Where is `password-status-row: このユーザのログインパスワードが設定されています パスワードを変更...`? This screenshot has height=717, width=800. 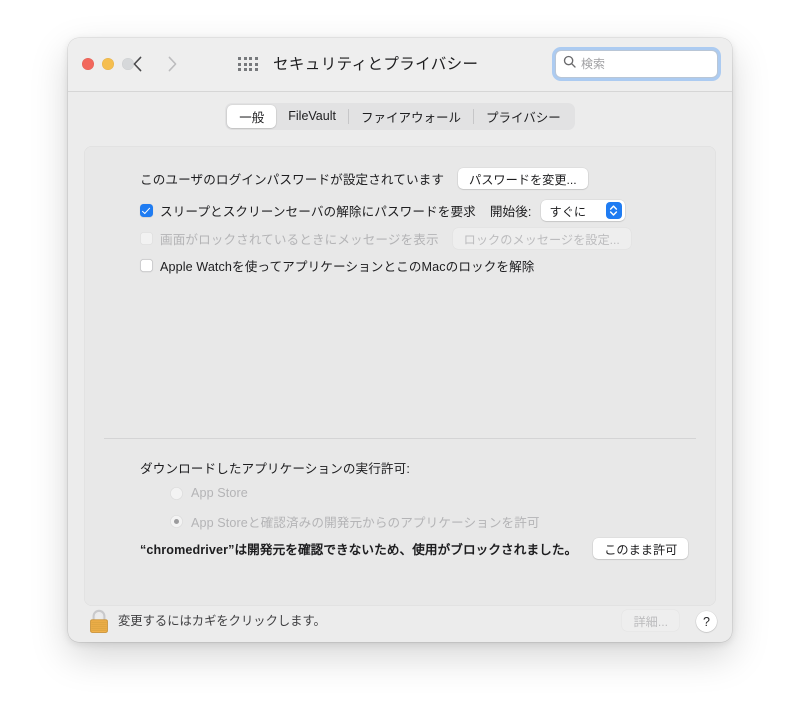
password-status-row: このユーザのログインパスワードが設定されています パスワードを変更... is located at coordinates (364, 178).